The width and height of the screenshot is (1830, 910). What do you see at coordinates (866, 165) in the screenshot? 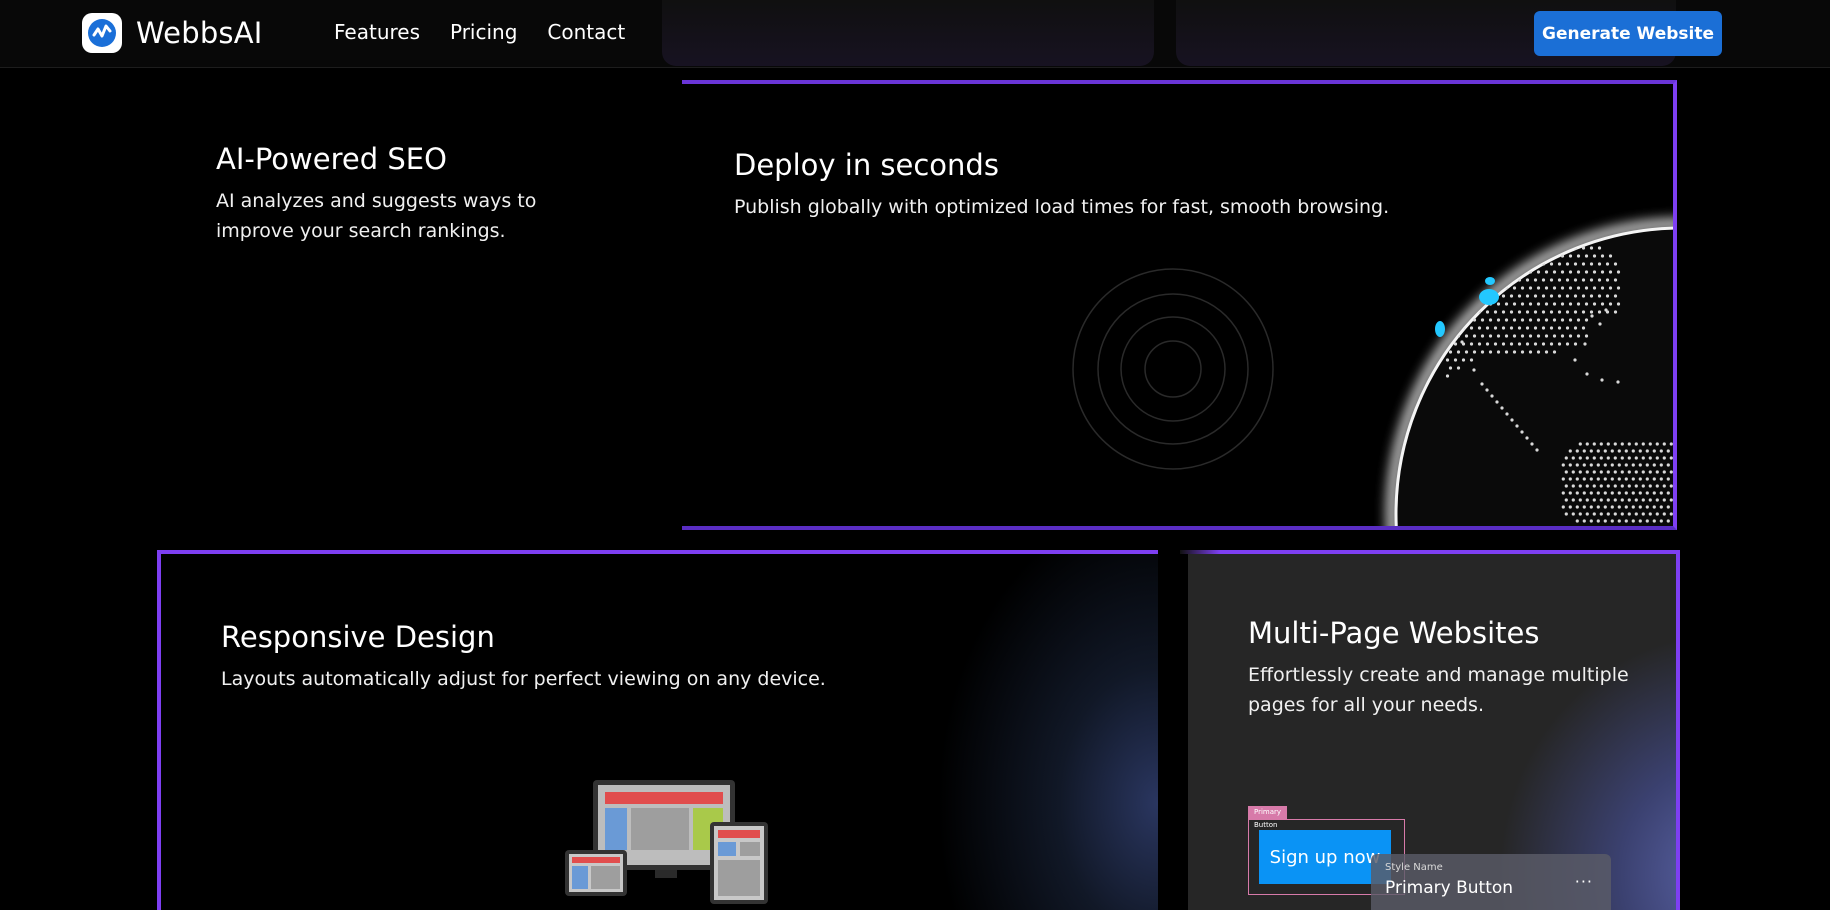
I see `deploy-title: Deploy in seconds` at bounding box center [866, 165].